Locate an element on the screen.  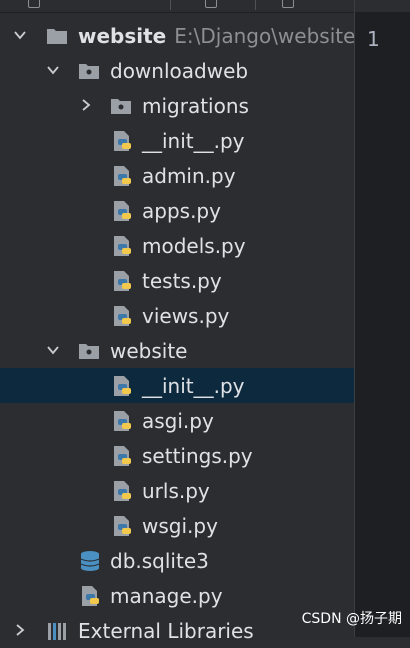
tree-node-folder: downloadweb is located at coordinates (177, 70).